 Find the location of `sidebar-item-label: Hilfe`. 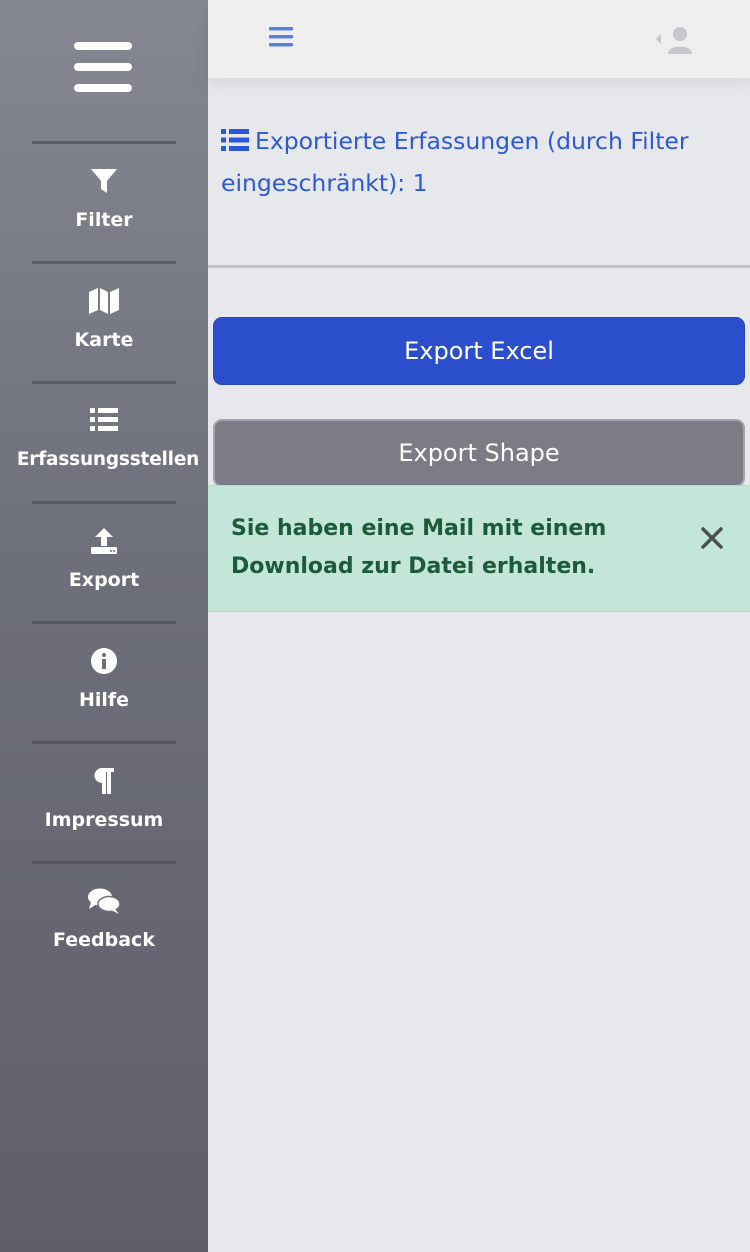

sidebar-item-label: Hilfe is located at coordinates (104, 700).